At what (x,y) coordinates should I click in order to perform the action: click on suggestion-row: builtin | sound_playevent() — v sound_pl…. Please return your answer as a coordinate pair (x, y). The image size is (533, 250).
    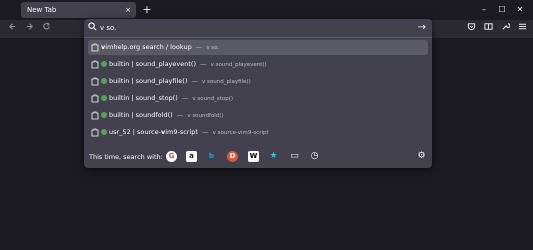
    Looking at the image, I should click on (258, 64).